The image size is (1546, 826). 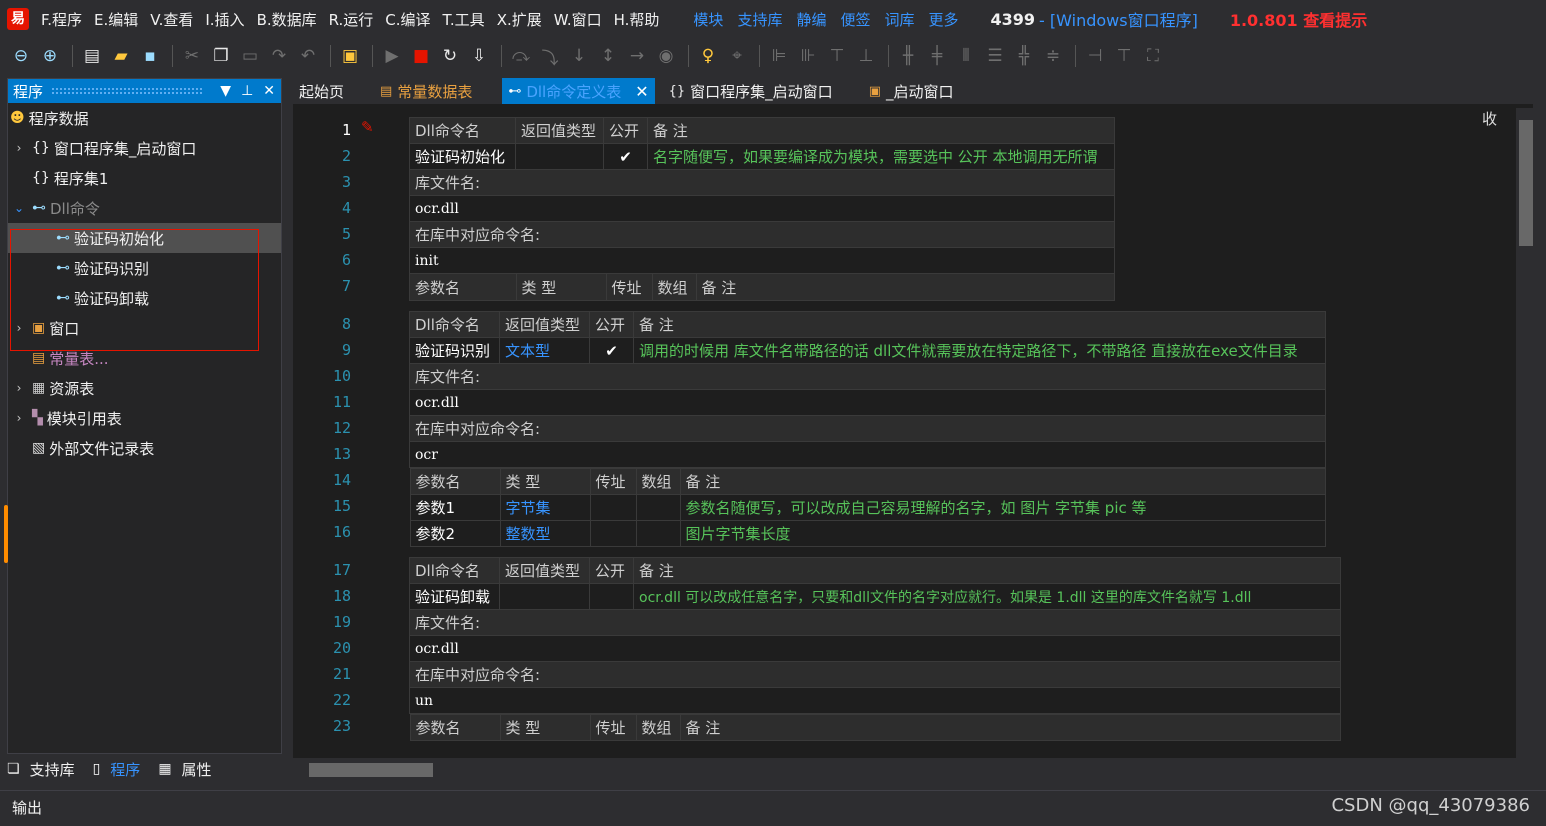 What do you see at coordinates (578, 91) in the screenshot?
I see `tab-dll-definitions: ⊷ Dll命令定义表 ✕` at bounding box center [578, 91].